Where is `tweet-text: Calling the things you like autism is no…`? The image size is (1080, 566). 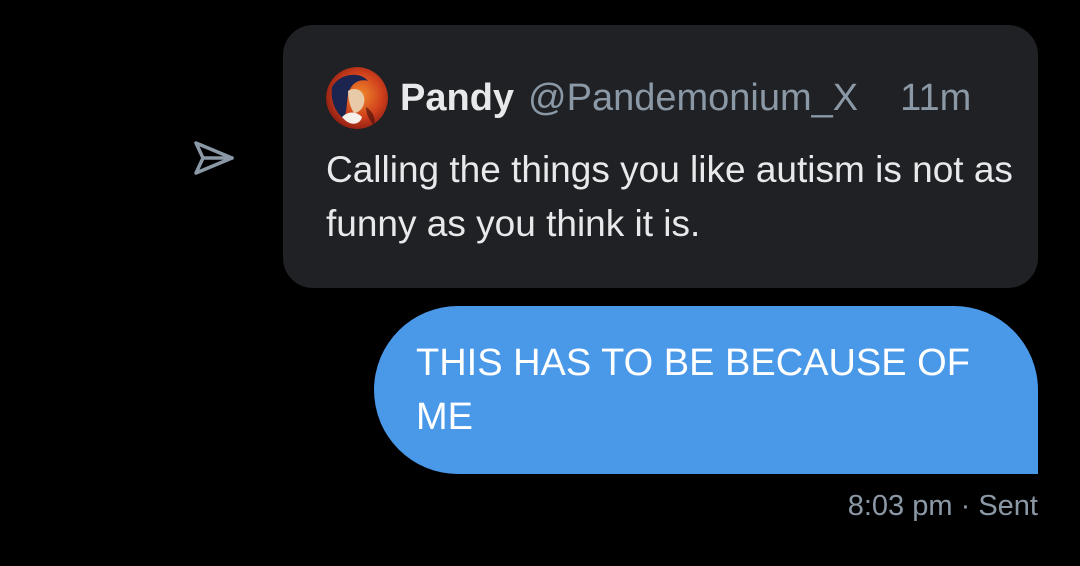 tweet-text: Calling the things you like autism is no… is located at coordinates (669, 196).